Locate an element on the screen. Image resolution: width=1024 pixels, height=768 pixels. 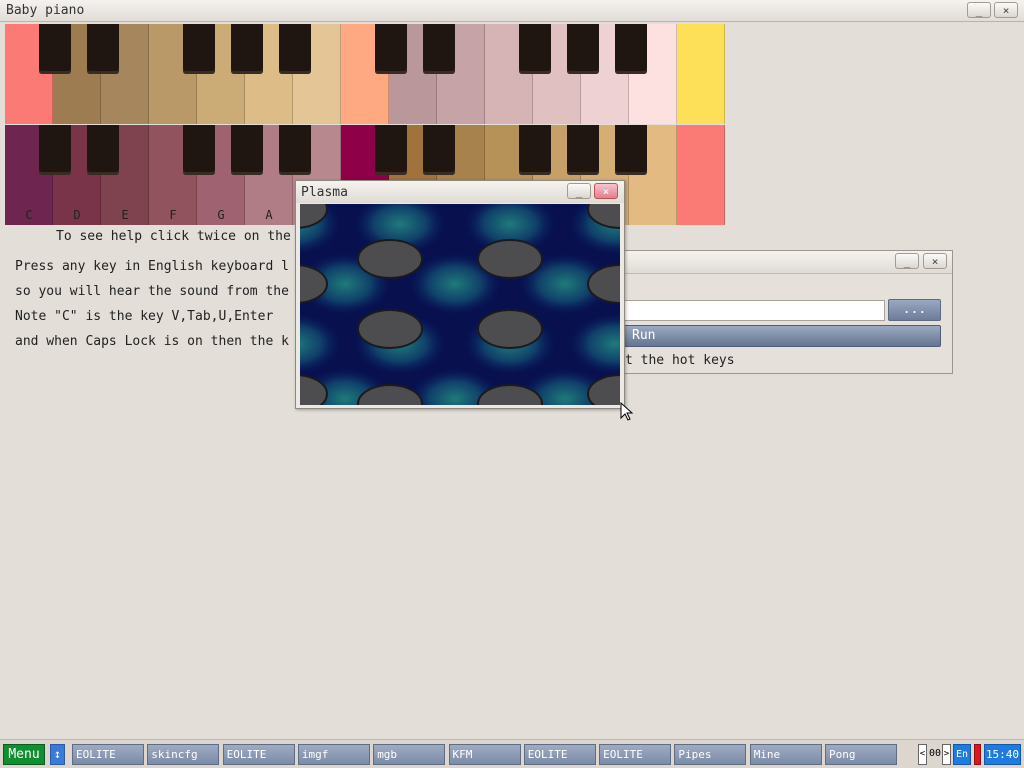
plasma-minimize-button: _ is located at coordinates (579, 191).